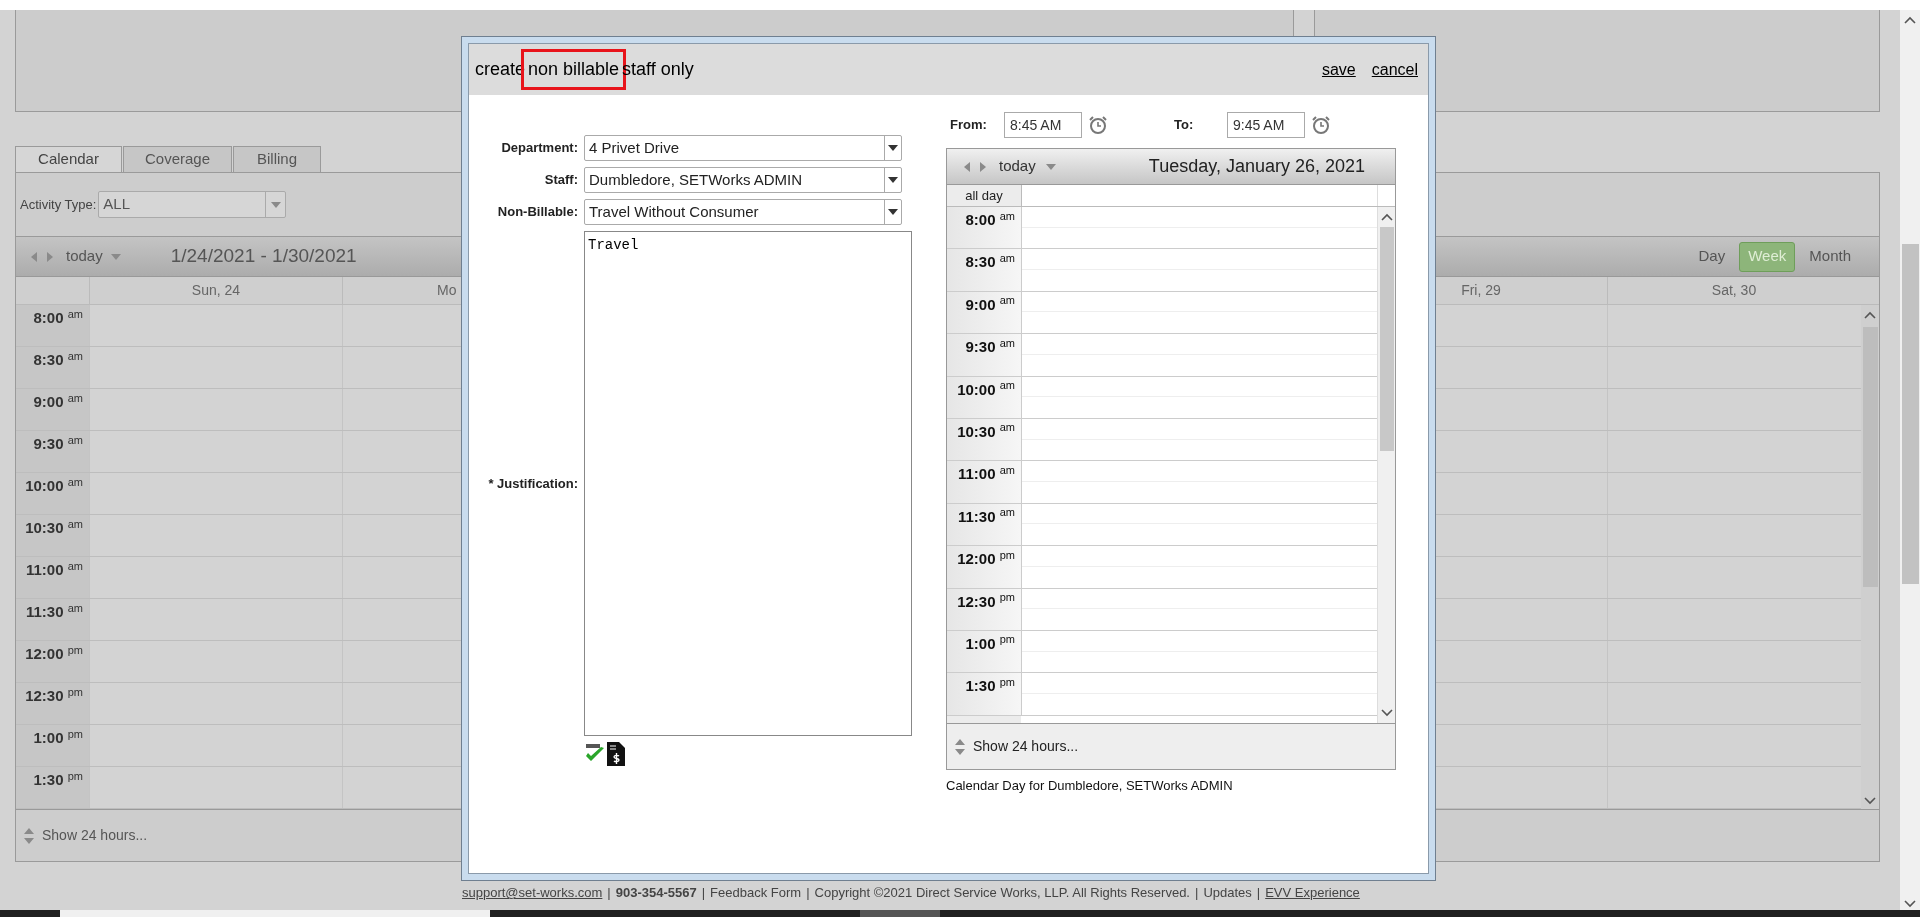  What do you see at coordinates (748, 483) in the screenshot?
I see `justification-textarea: Travel` at bounding box center [748, 483].